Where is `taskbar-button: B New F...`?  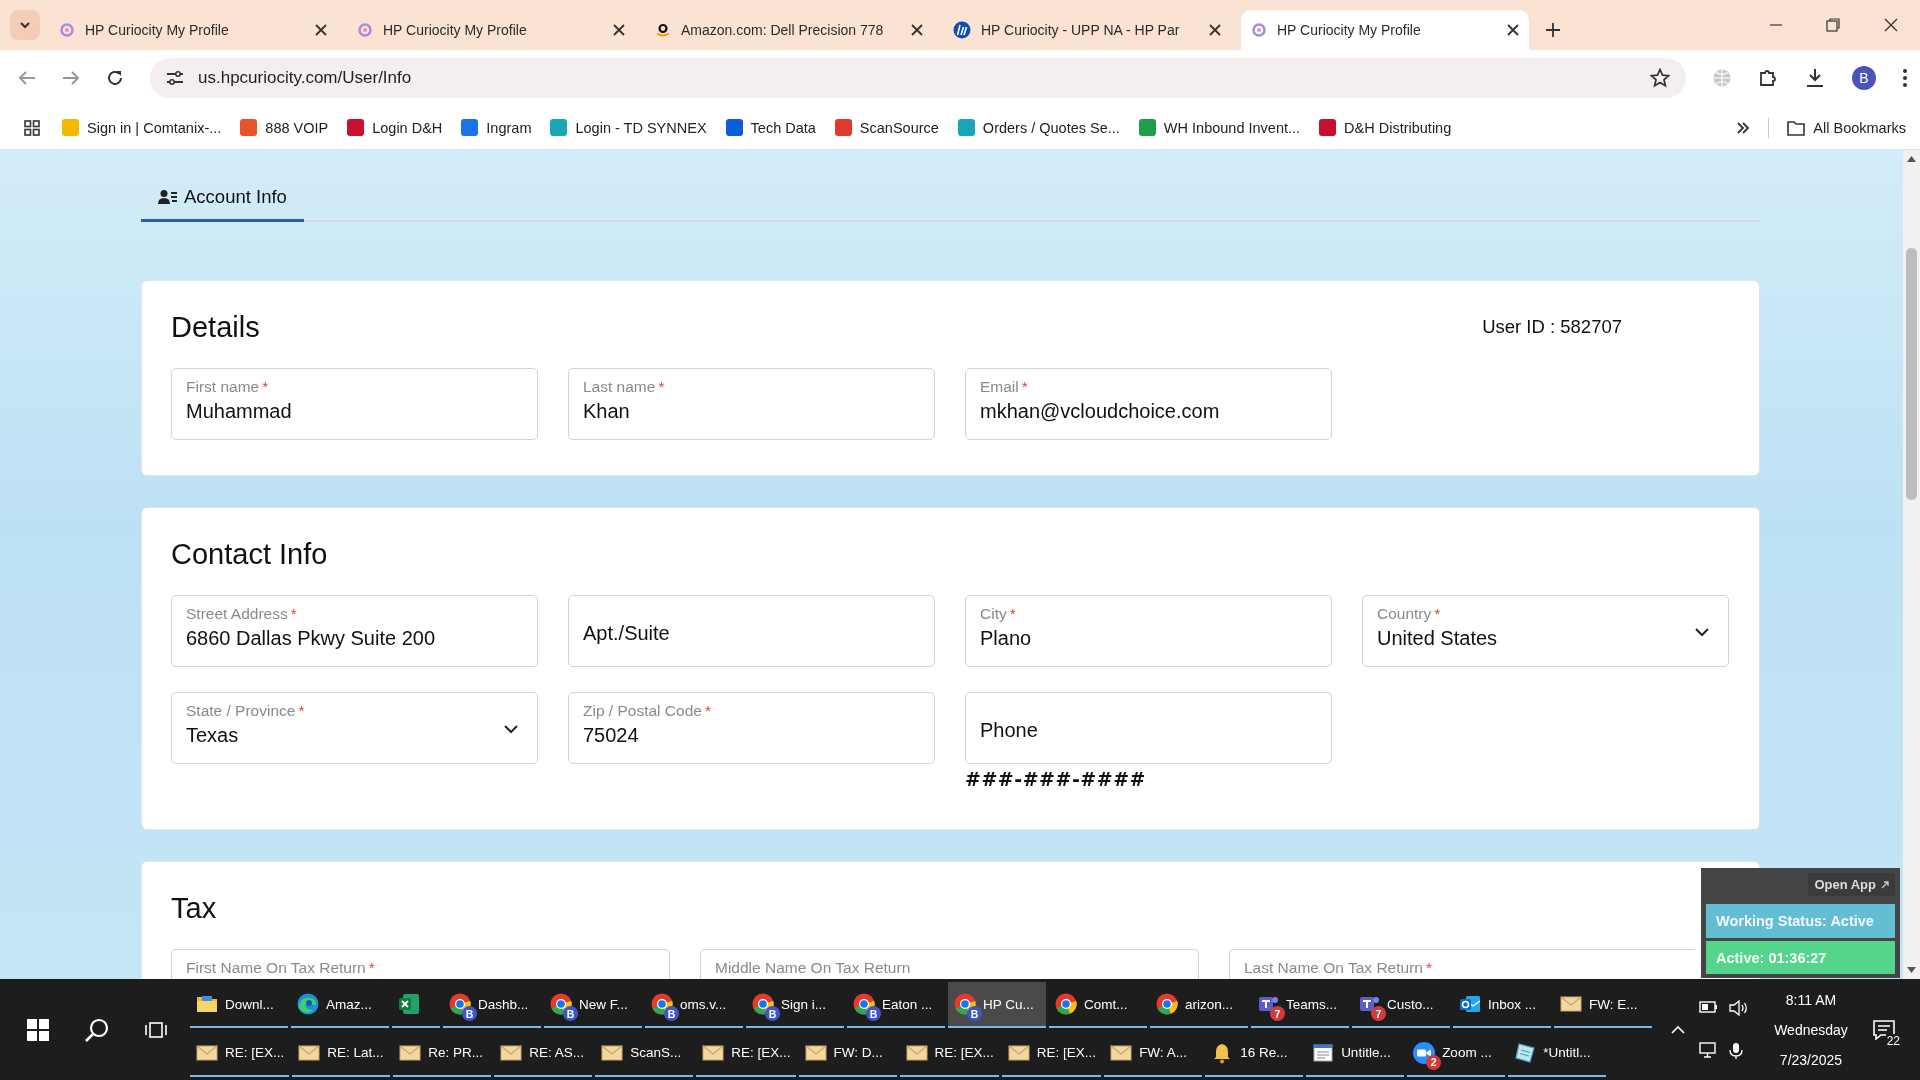
taskbar-button: B New F... is located at coordinates (593, 1005).